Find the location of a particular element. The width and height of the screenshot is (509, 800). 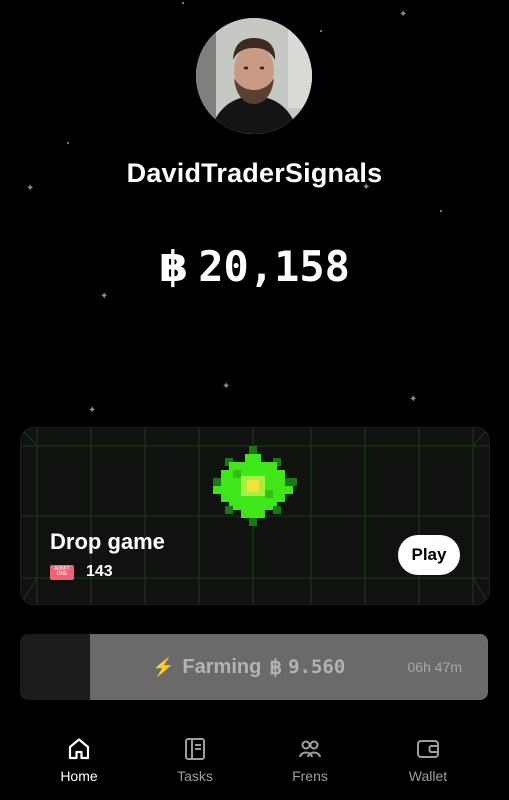

username: DavidTraderSignals is located at coordinates (254, 173).